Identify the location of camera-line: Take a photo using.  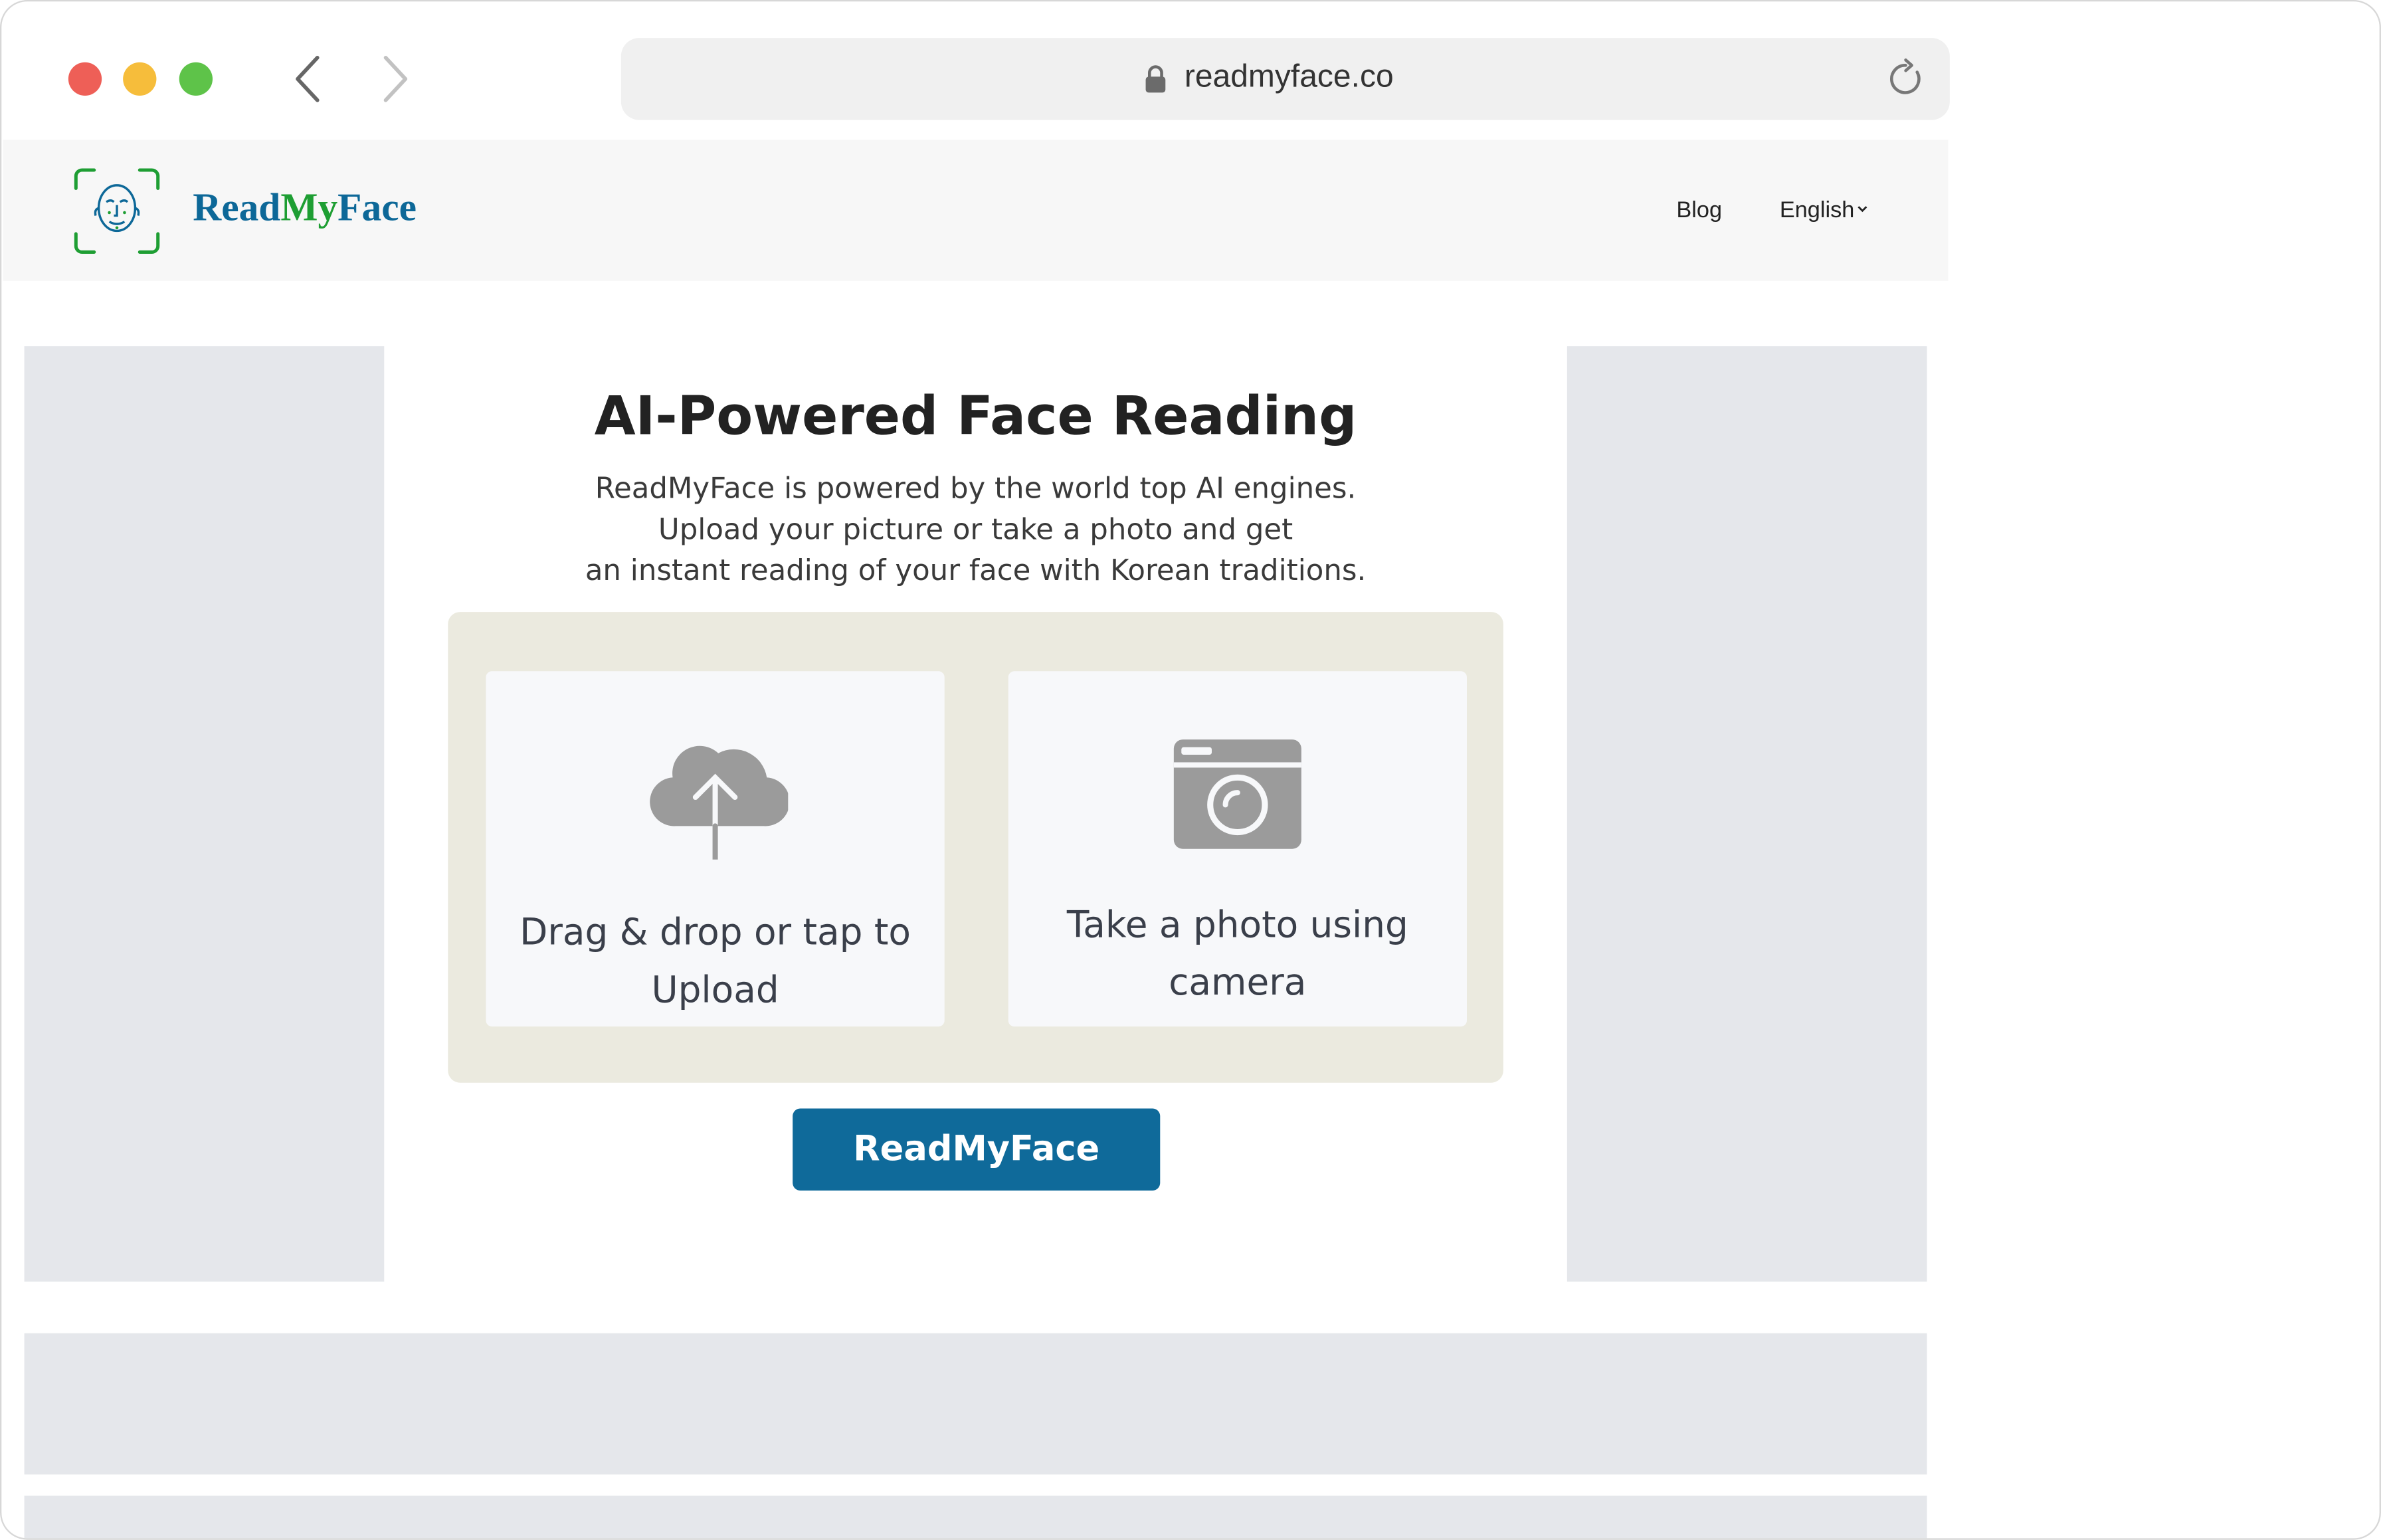
(1237, 924).